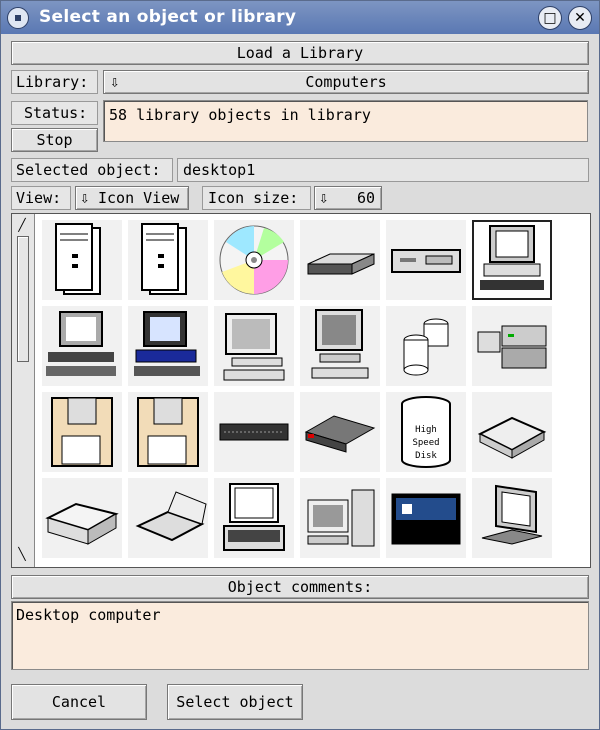 The height and width of the screenshot is (730, 600). I want to click on svg-text: Disk, so click(426, 456).